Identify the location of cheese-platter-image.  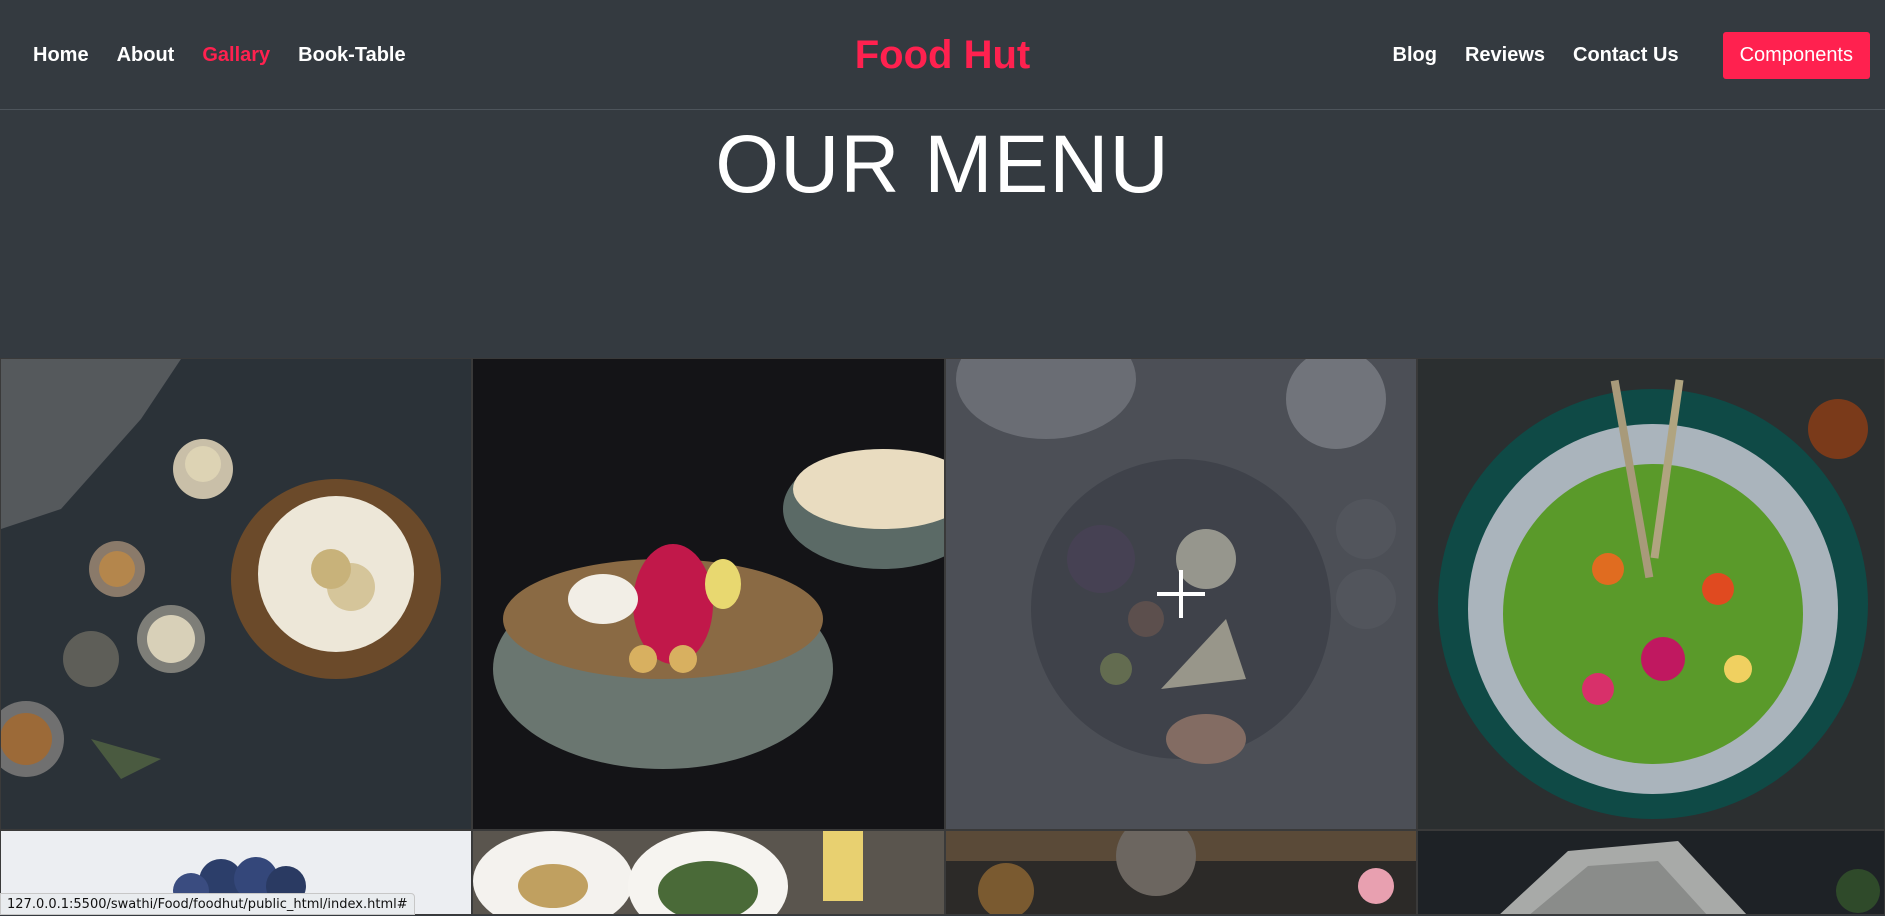
(1181, 594).